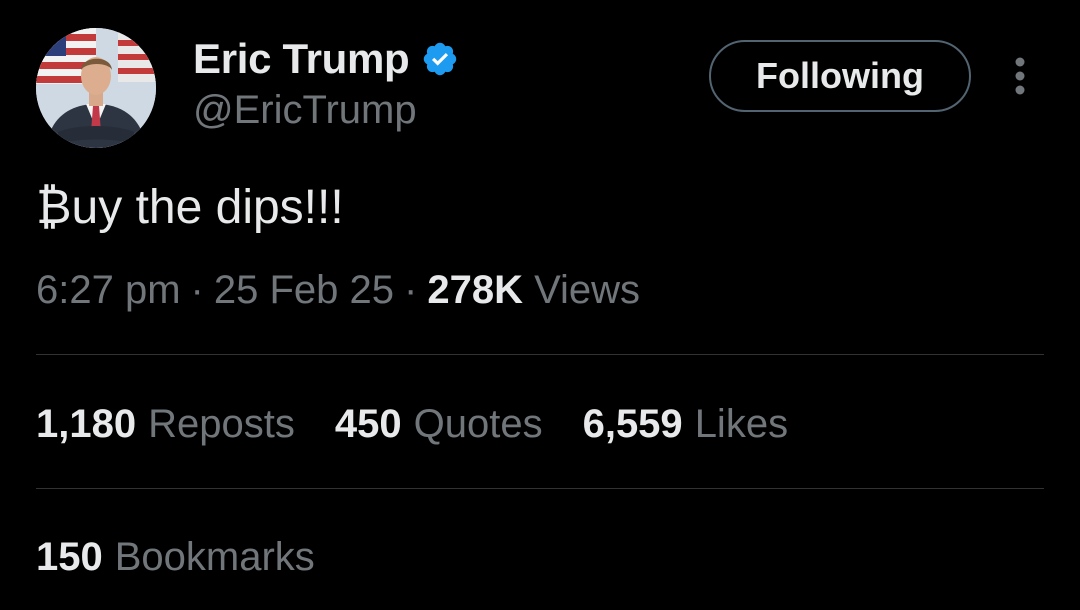 This screenshot has width=1080, height=610. I want to click on quotes-label: Quotes, so click(478, 424).